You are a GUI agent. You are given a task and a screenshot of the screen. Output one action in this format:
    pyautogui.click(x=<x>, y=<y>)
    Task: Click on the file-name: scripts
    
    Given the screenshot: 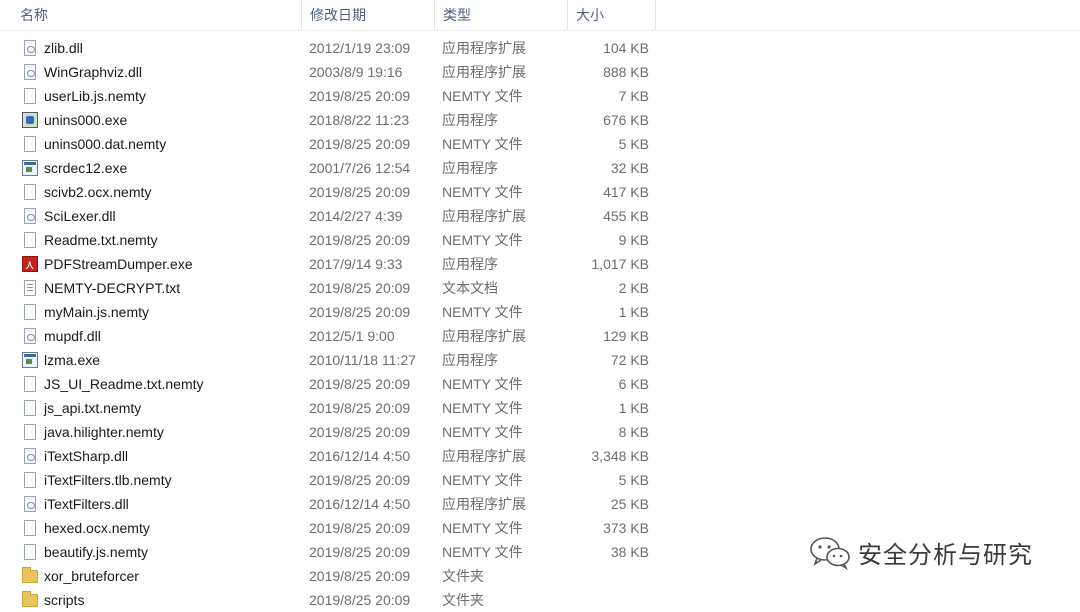 What is the action you would take?
    pyautogui.click(x=64, y=600)
    